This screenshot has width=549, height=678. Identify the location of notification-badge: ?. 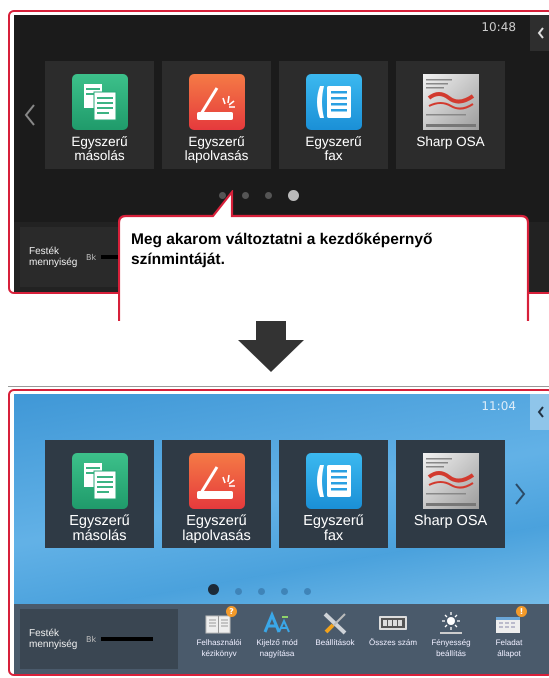
(231, 611).